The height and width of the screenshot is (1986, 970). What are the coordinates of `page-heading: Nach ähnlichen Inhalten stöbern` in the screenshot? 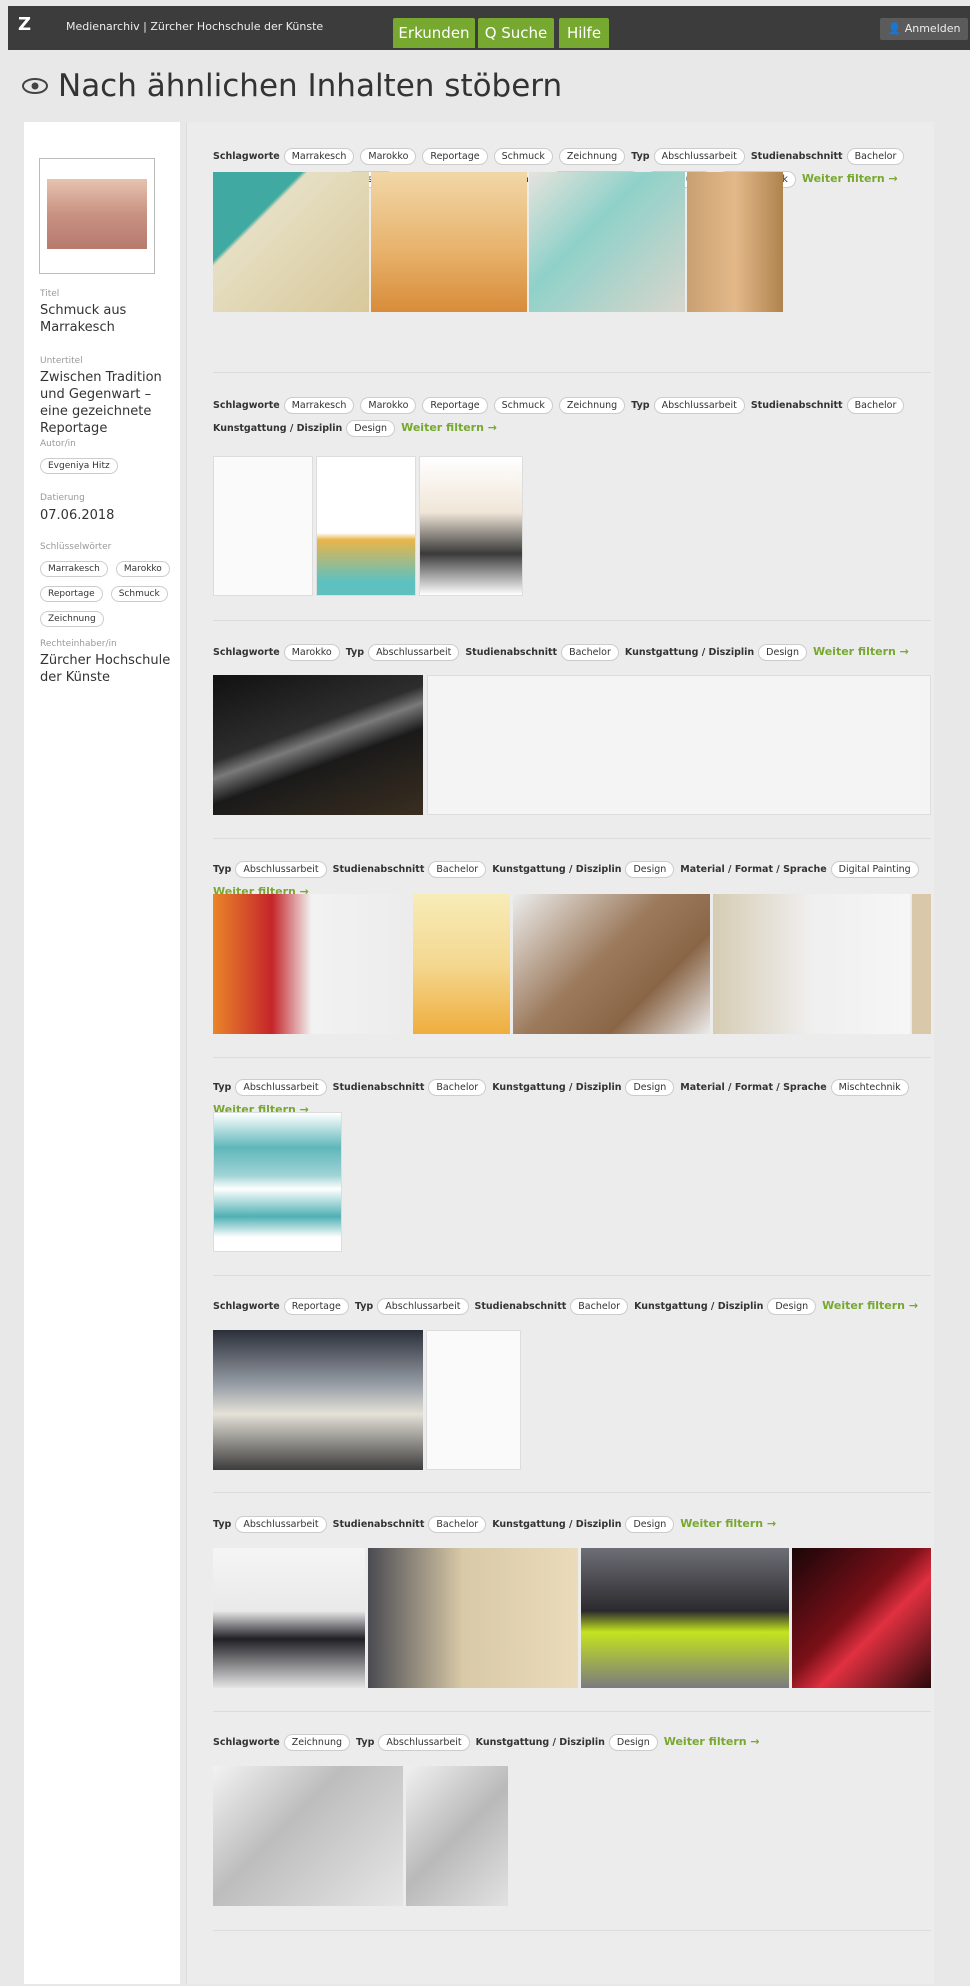 It's located at (292, 86).